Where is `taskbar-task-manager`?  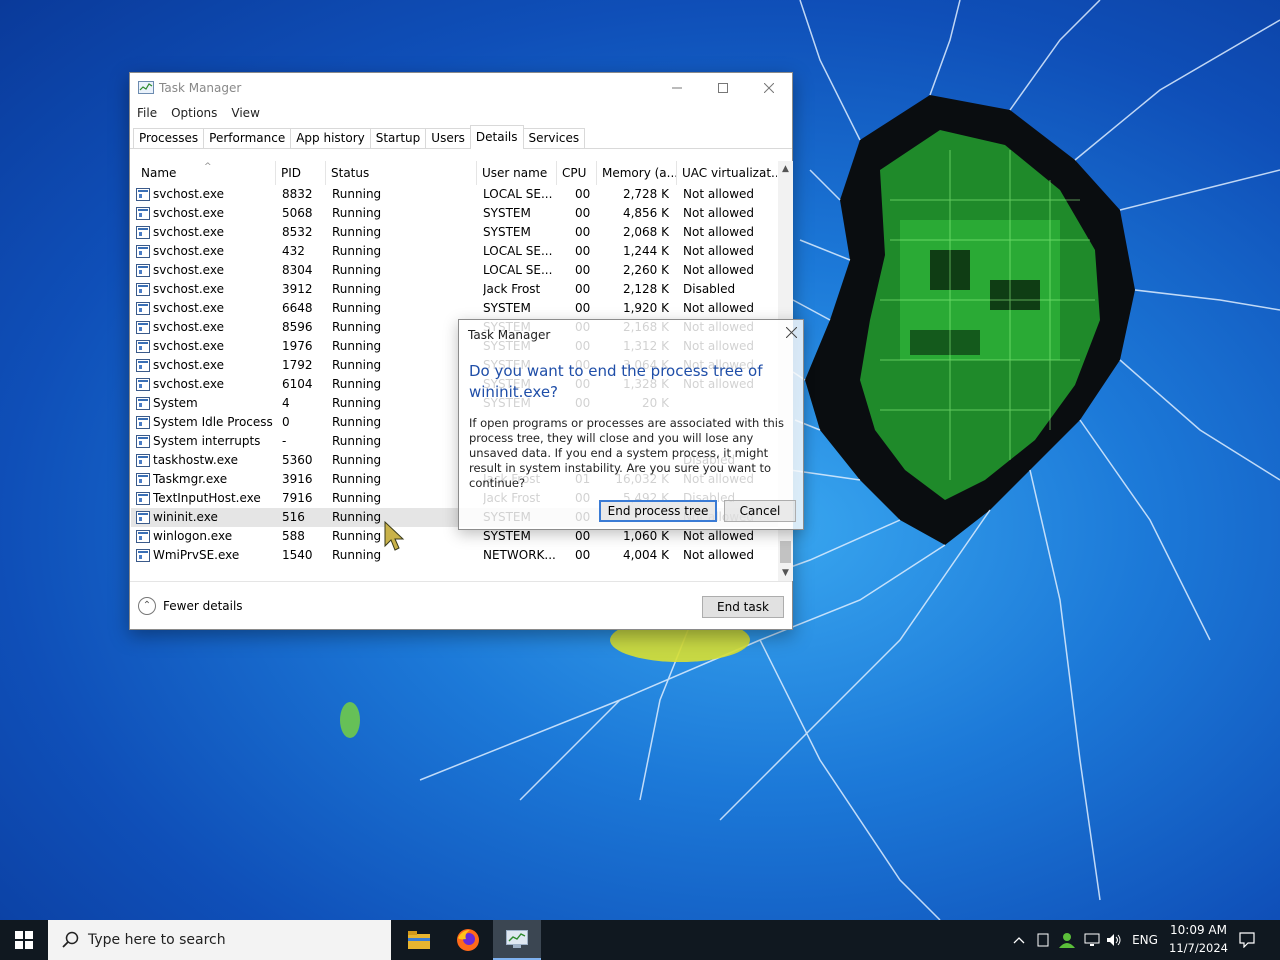 taskbar-task-manager is located at coordinates (517, 940).